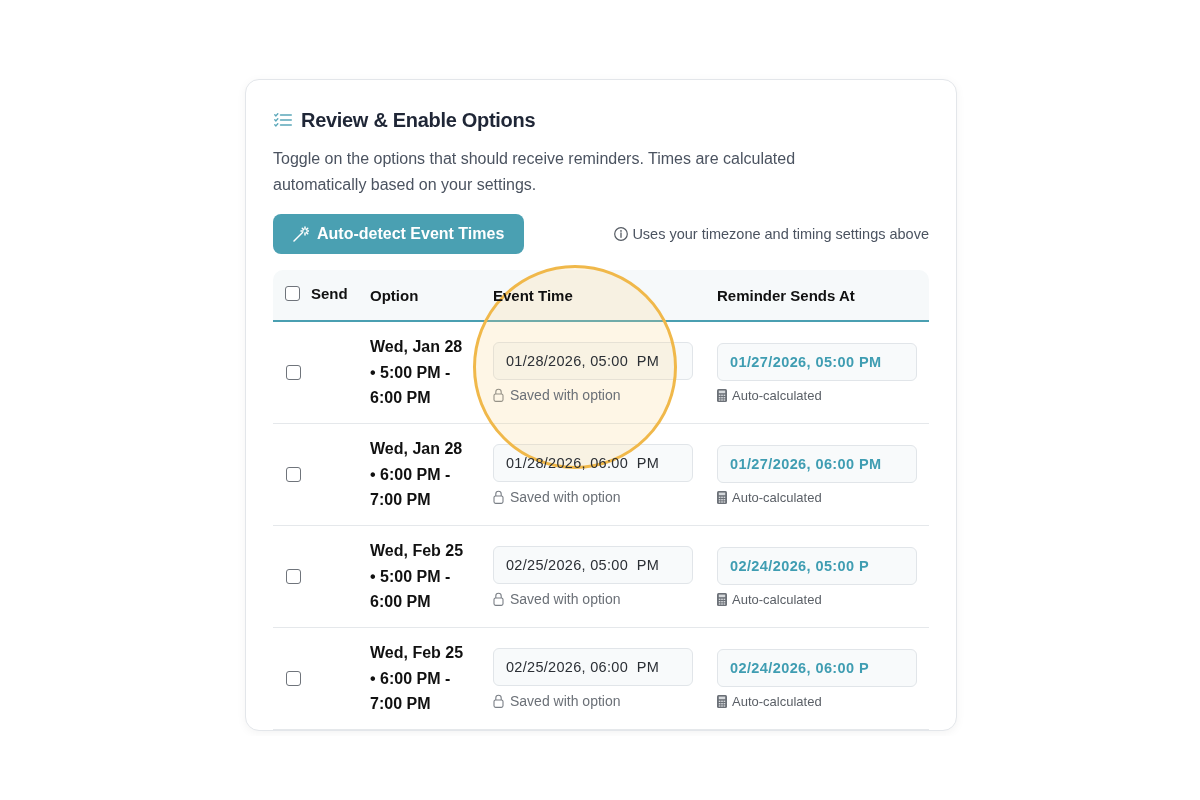 The image size is (1200, 800). I want to click on event-time-field: 02/25/2026, 06:00 PM, so click(593, 667).